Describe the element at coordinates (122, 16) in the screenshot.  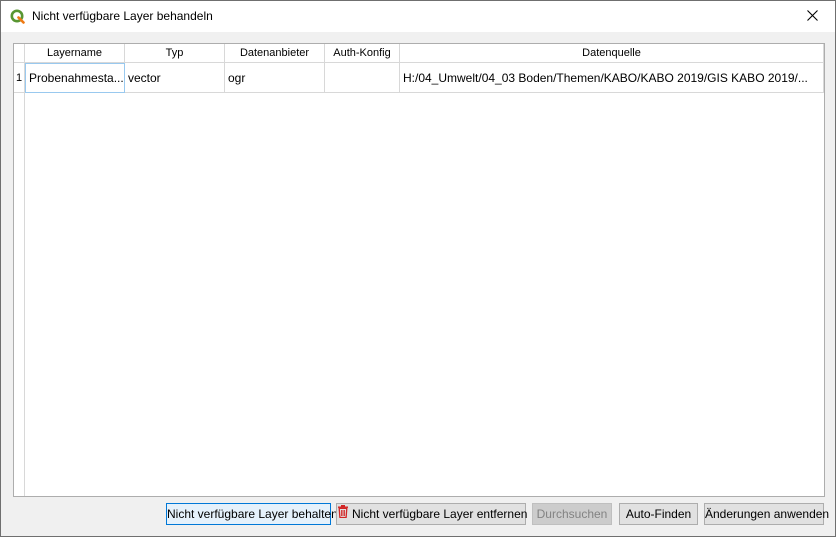
I see `window-title: Nicht verfügbare Layer behandeln` at that location.